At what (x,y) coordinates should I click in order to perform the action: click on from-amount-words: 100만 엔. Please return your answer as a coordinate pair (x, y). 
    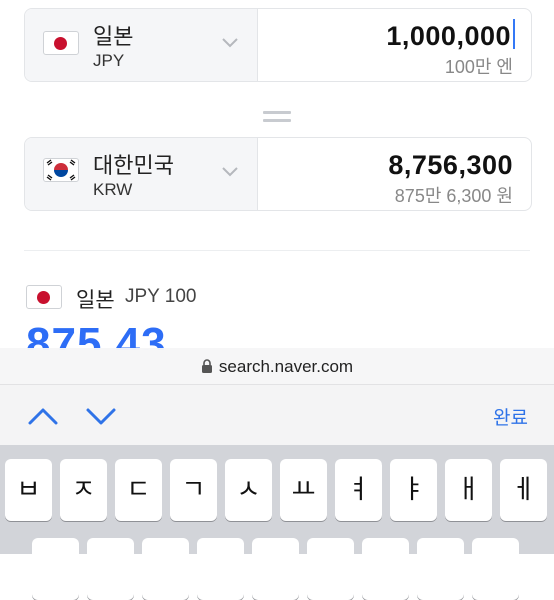
    Looking at the image, I should click on (478, 67).